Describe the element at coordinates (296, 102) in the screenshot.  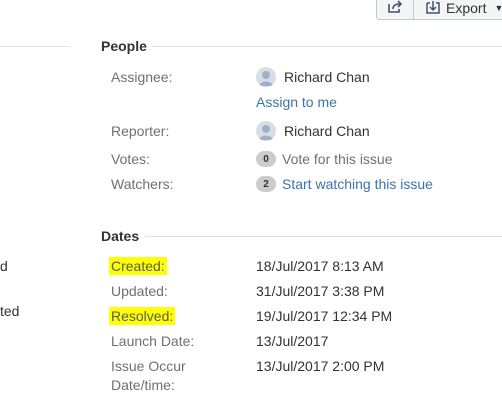
I see `assign-to-me-link: Assign to me` at that location.